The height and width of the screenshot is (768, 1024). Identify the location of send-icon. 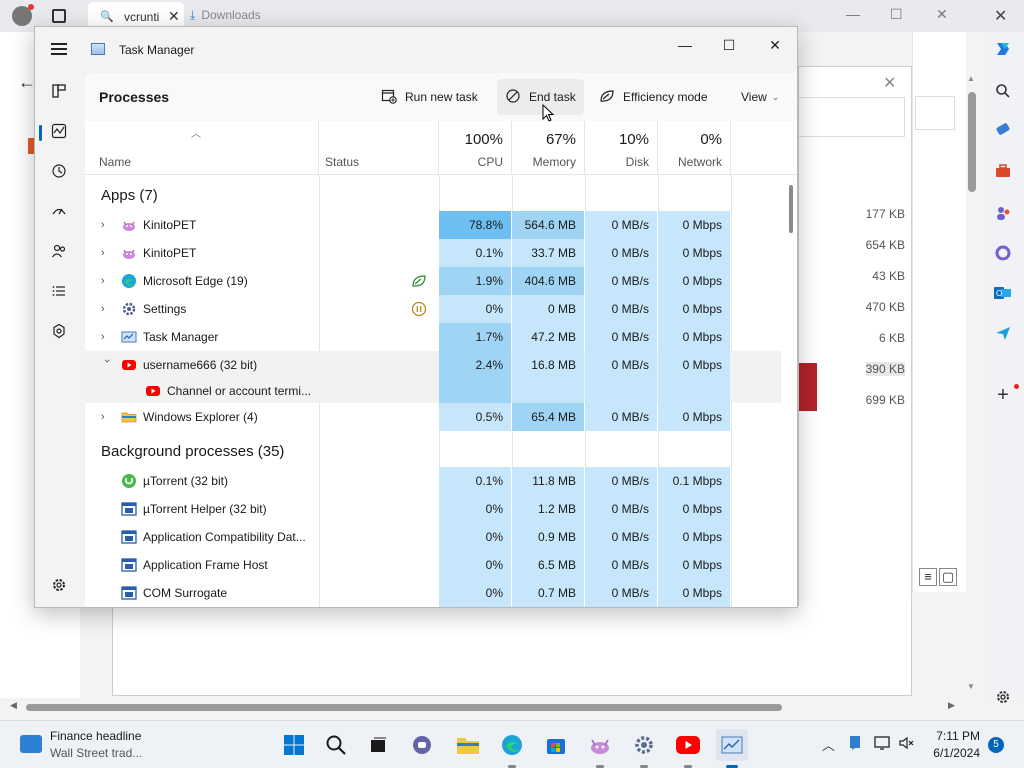
(1003, 333).